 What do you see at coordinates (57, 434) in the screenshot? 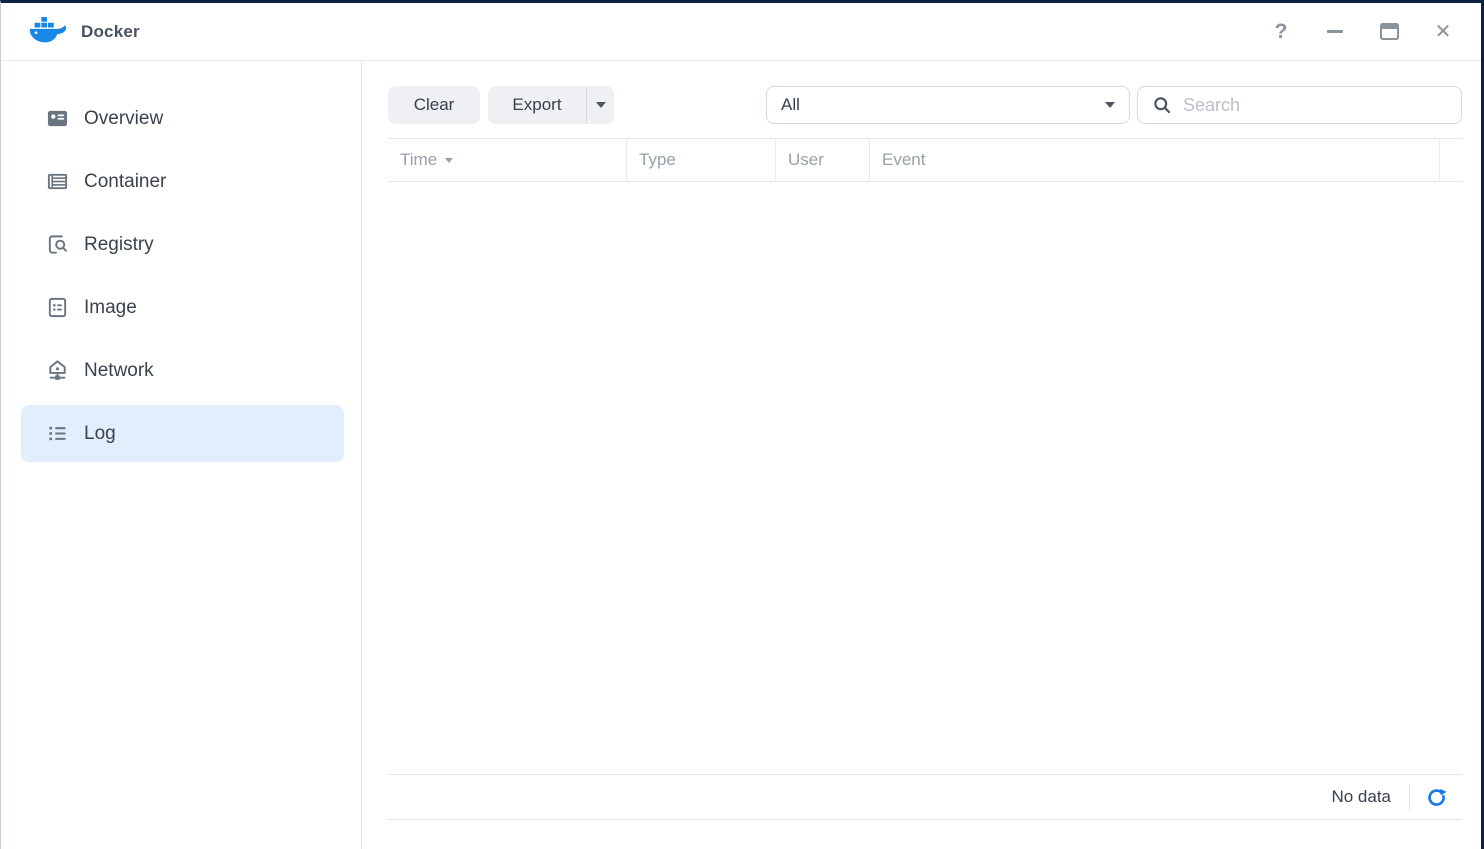
I see `log-icon` at bounding box center [57, 434].